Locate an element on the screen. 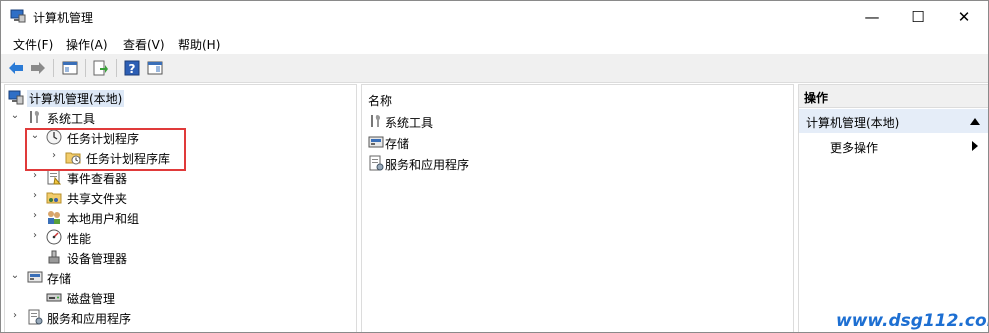 This screenshot has height=333, width=989. tree-label-storage: 存储 is located at coordinates (59, 279).